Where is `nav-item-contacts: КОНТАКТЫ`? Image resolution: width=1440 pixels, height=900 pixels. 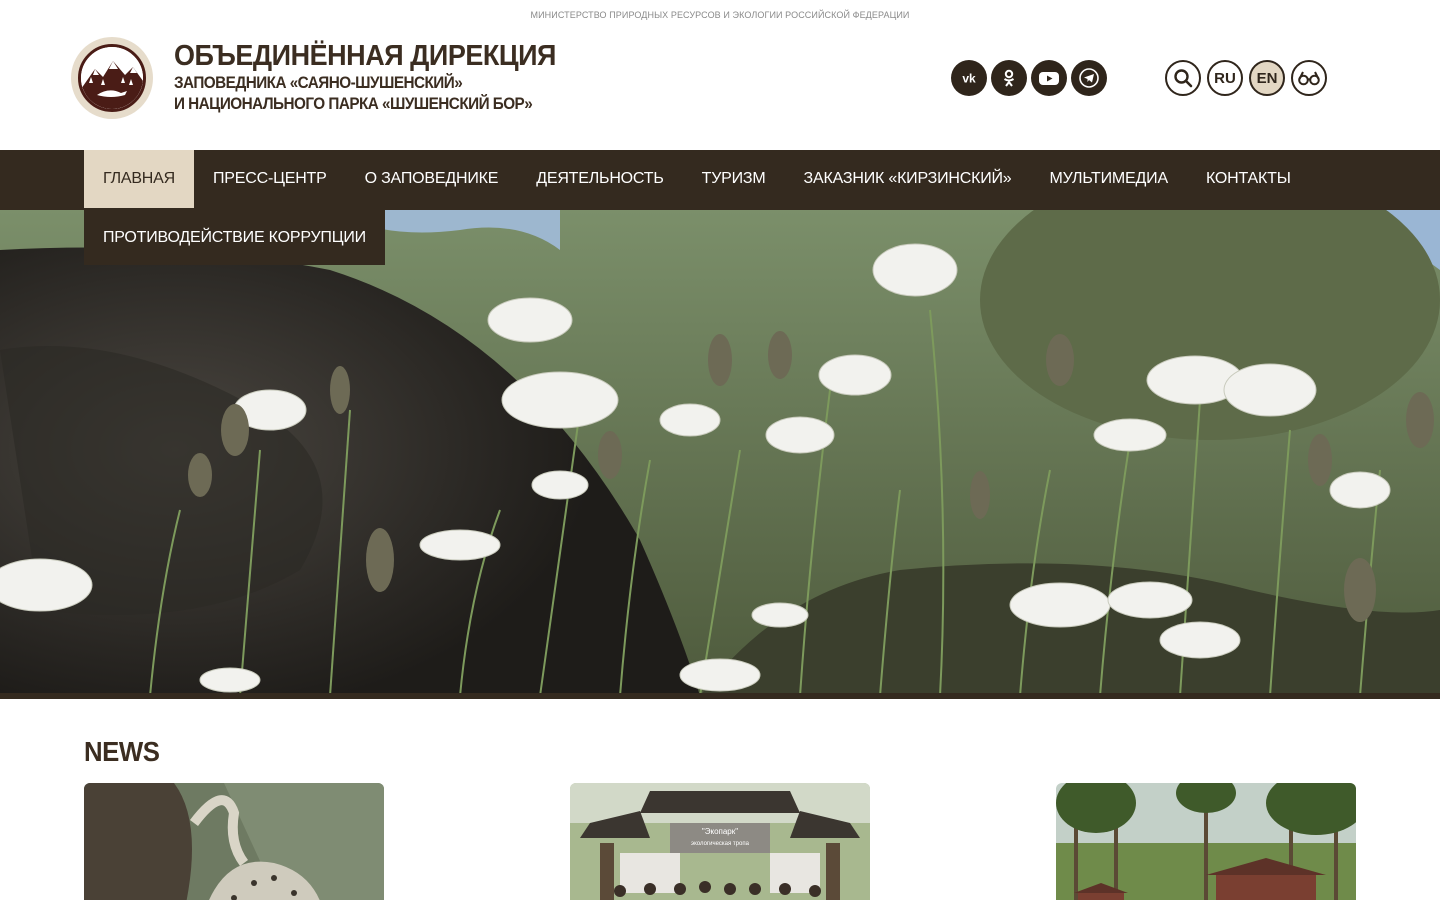
nav-item-contacts: КОНТАКТЫ is located at coordinates (1248, 179).